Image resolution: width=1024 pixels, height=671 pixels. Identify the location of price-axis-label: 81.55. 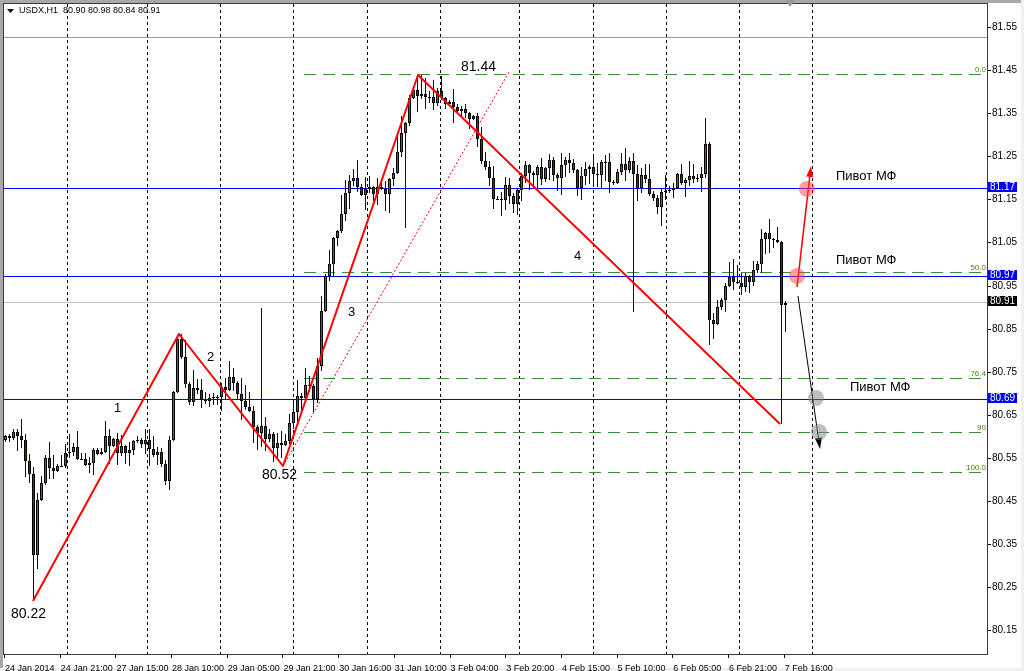
(1005, 27).